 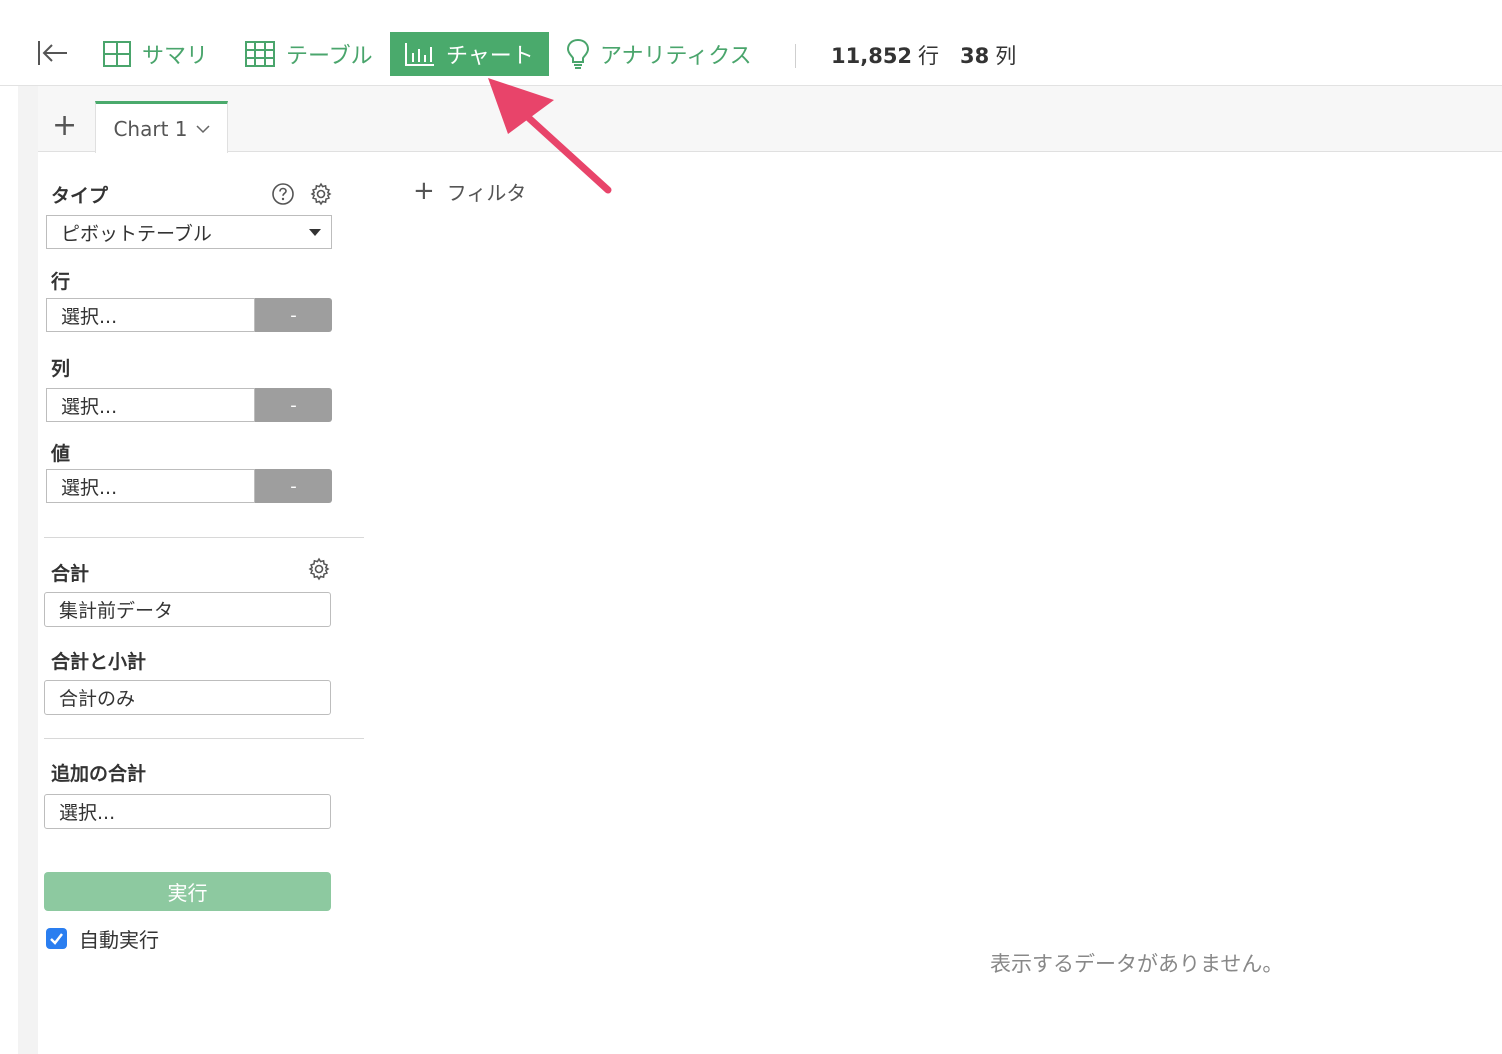 What do you see at coordinates (424, 191) in the screenshot?
I see `plus-icon: +` at bounding box center [424, 191].